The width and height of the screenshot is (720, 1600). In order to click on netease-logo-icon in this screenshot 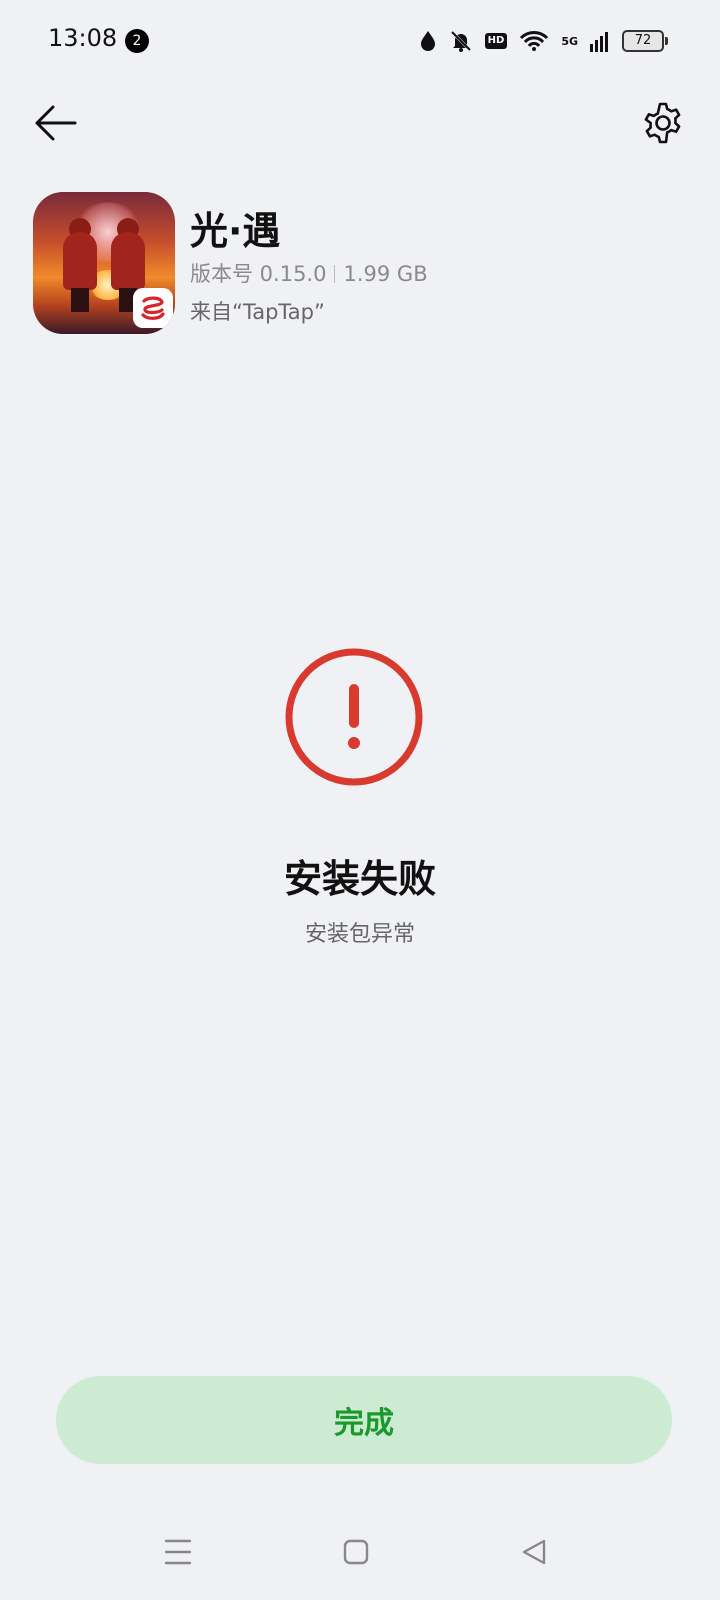, I will do `click(153, 308)`.